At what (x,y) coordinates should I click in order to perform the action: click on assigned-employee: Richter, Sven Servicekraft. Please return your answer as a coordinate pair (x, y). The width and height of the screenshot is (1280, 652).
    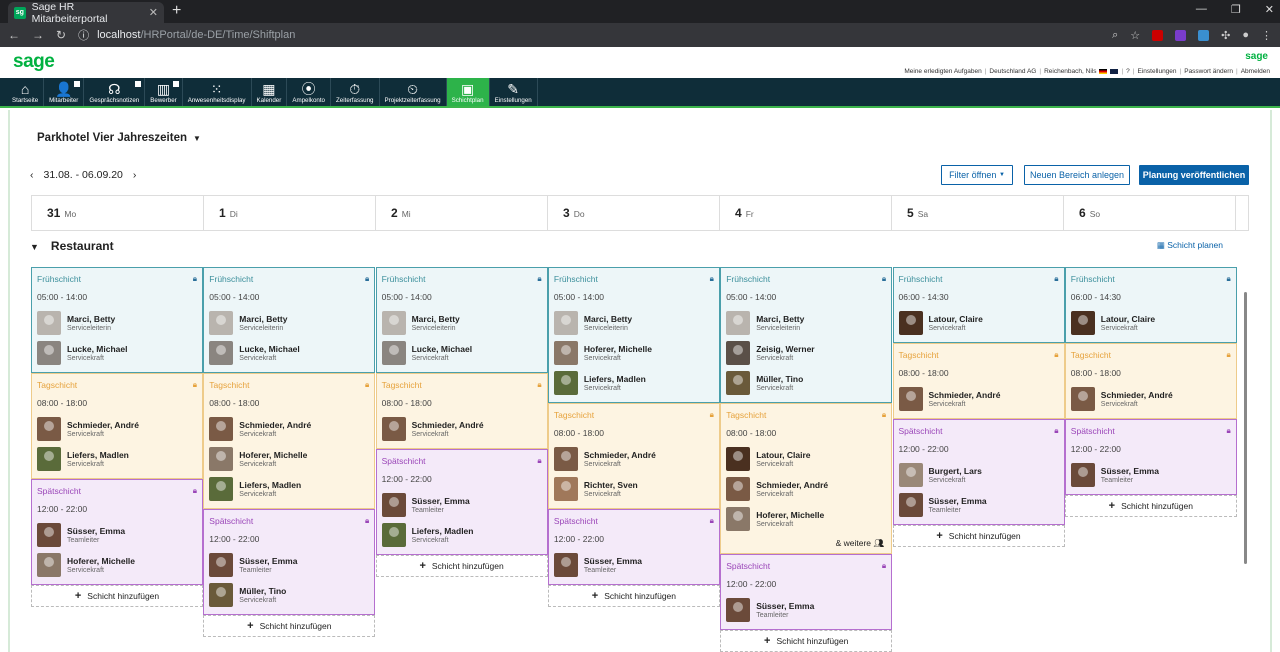
    Looking at the image, I should click on (633, 489).